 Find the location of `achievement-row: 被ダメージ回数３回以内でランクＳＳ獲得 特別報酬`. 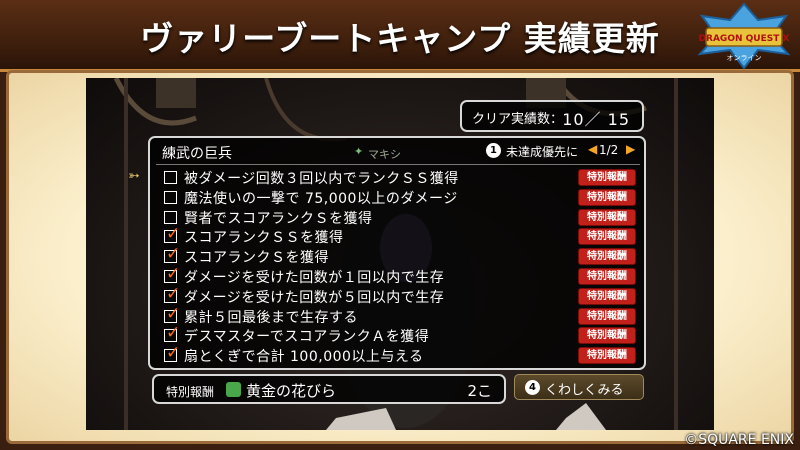

achievement-row: 被ダメージ回数３回以内でランクＳＳ獲得 特別報酬 is located at coordinates (402, 177).